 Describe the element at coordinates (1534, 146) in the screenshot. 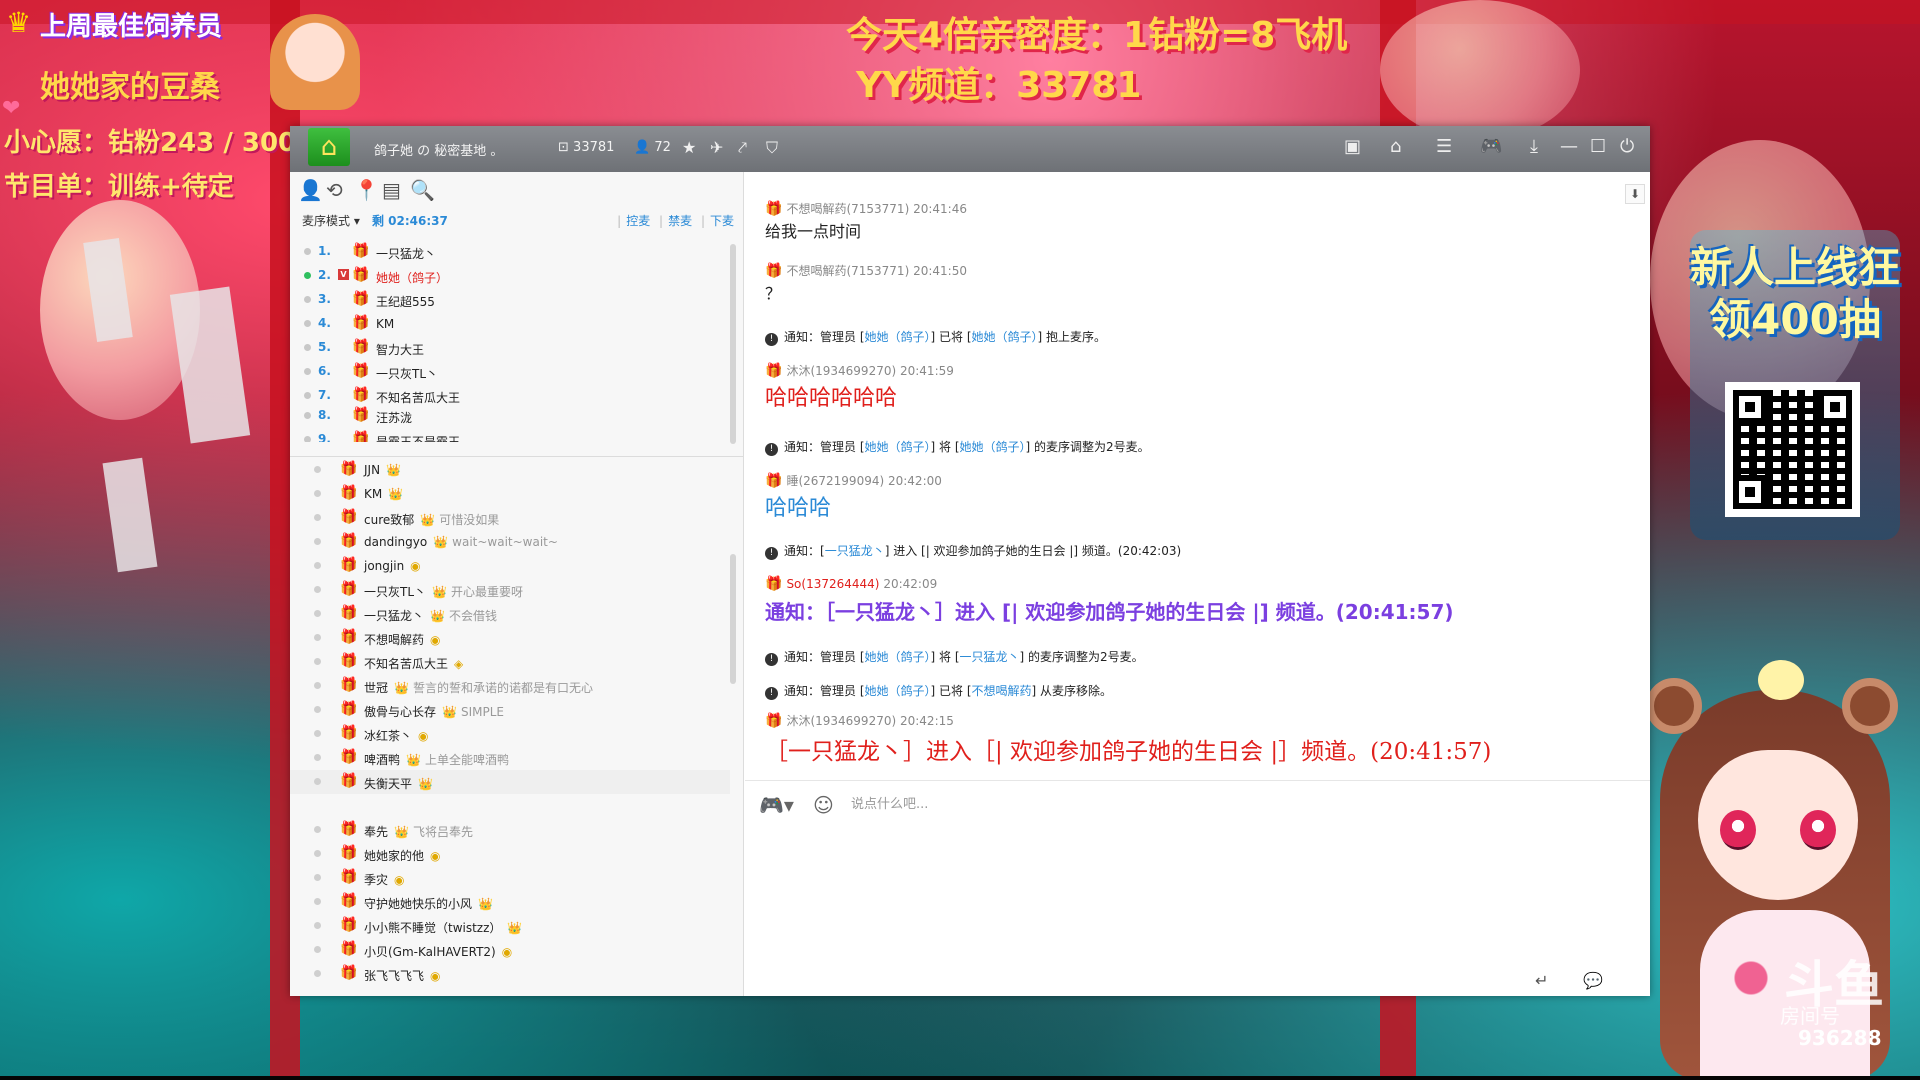

I see `download-icon: ⤓` at that location.